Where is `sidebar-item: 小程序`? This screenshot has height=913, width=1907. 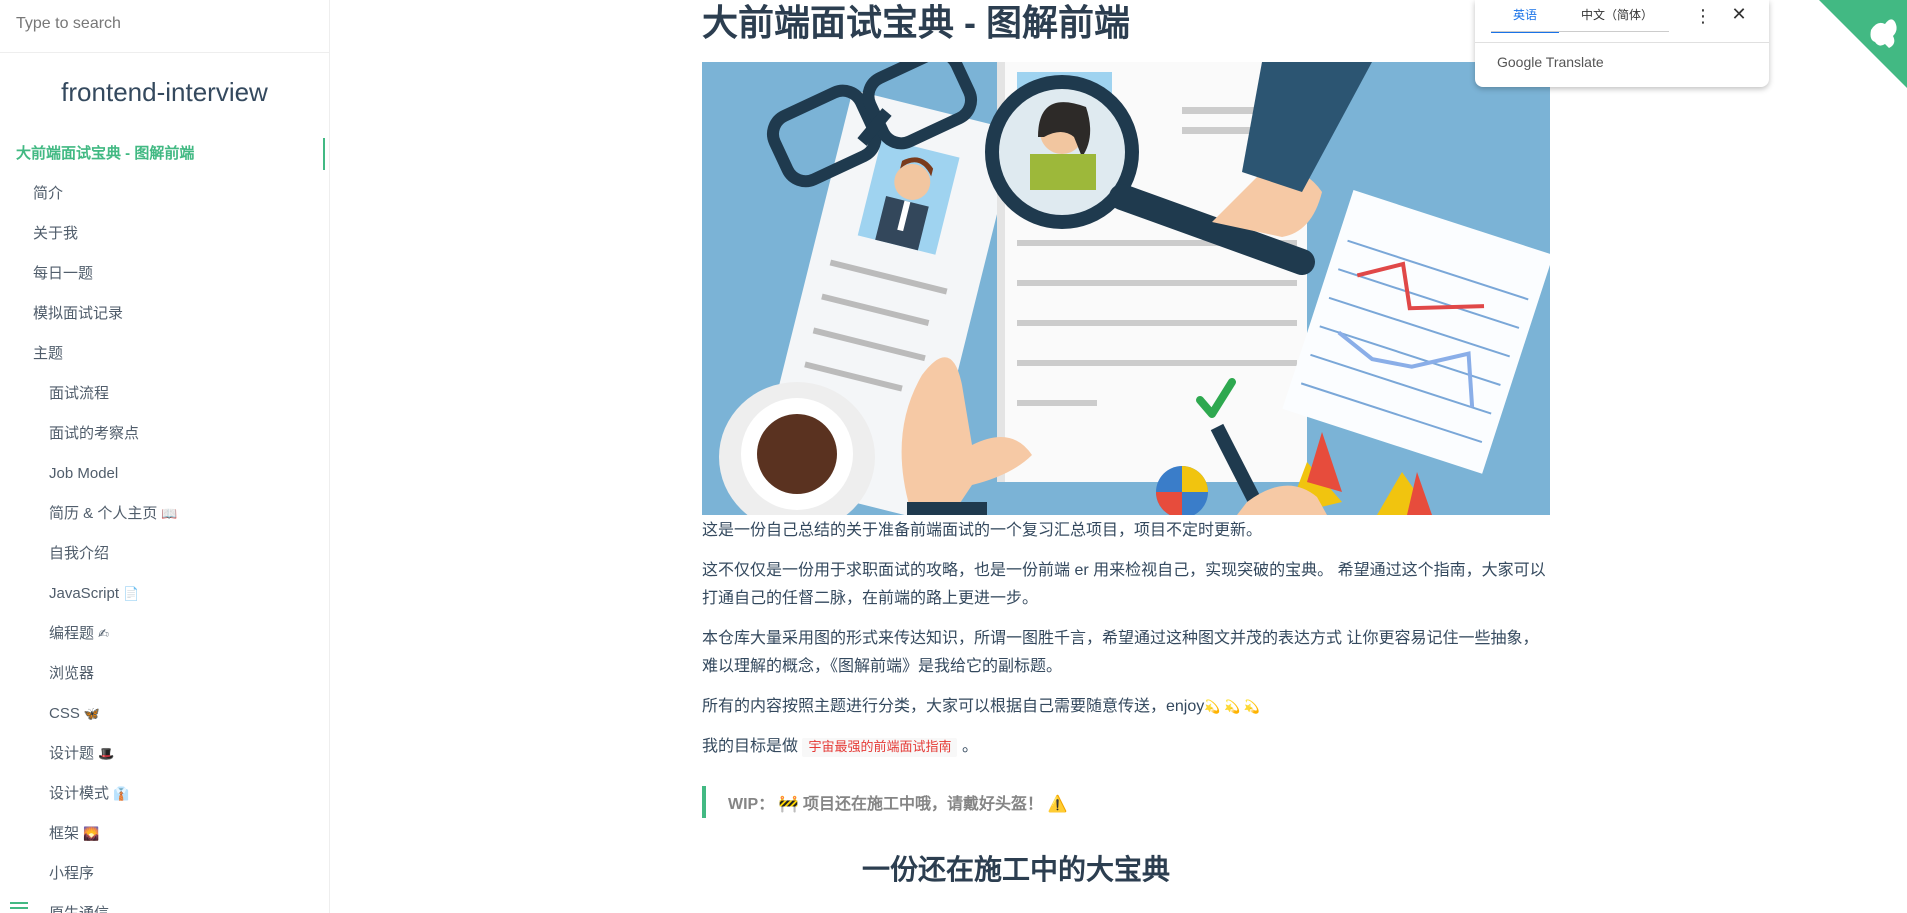 sidebar-item: 小程序 is located at coordinates (164, 874).